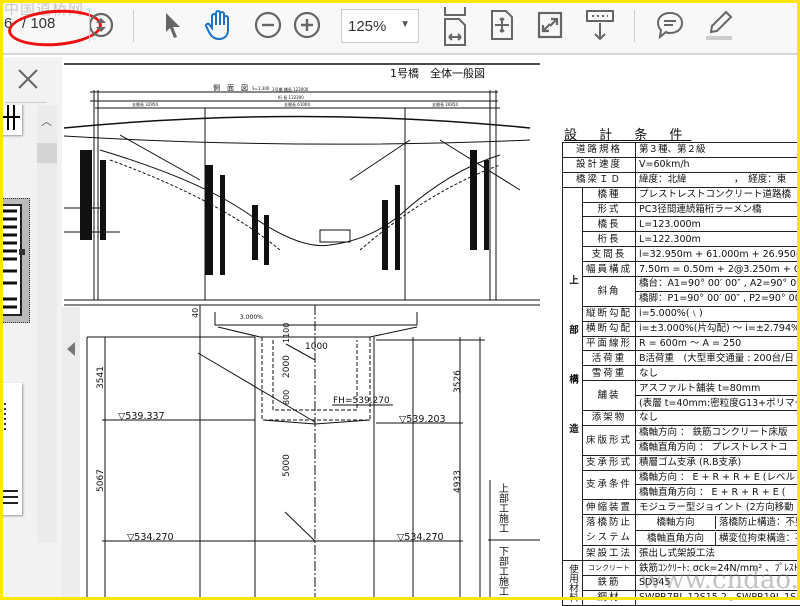 This screenshot has height=606, width=800. Describe the element at coordinates (609, 597) in the screenshot. I see `table-cell: 鋼材` at that location.